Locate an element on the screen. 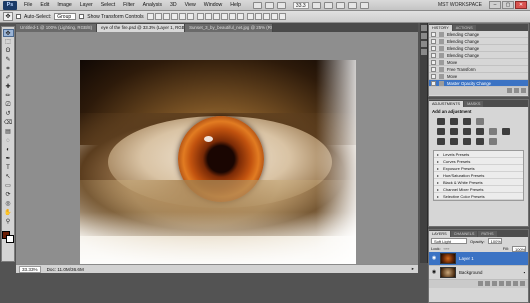  hand-view-button is located at coordinates (316, 5).